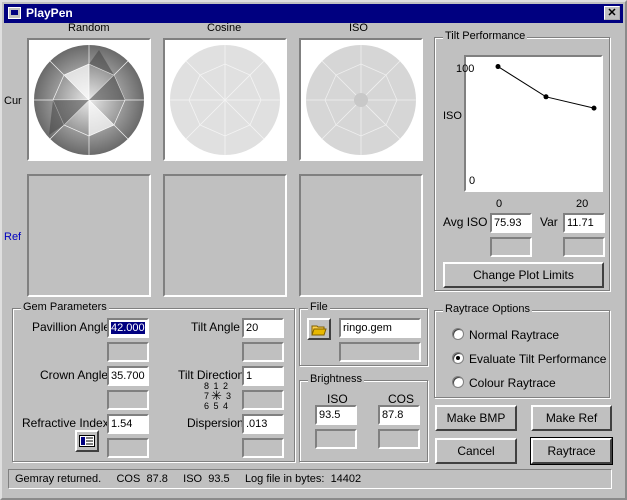  What do you see at coordinates (13, 237) in the screenshot?
I see `row-ref-label: Ref` at bounding box center [13, 237].